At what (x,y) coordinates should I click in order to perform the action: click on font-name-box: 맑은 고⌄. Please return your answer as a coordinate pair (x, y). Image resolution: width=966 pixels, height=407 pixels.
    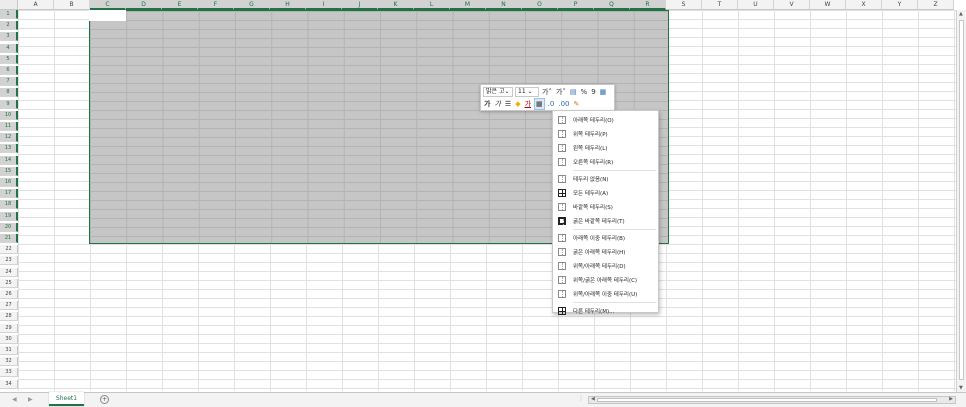
    Looking at the image, I should click on (498, 92).